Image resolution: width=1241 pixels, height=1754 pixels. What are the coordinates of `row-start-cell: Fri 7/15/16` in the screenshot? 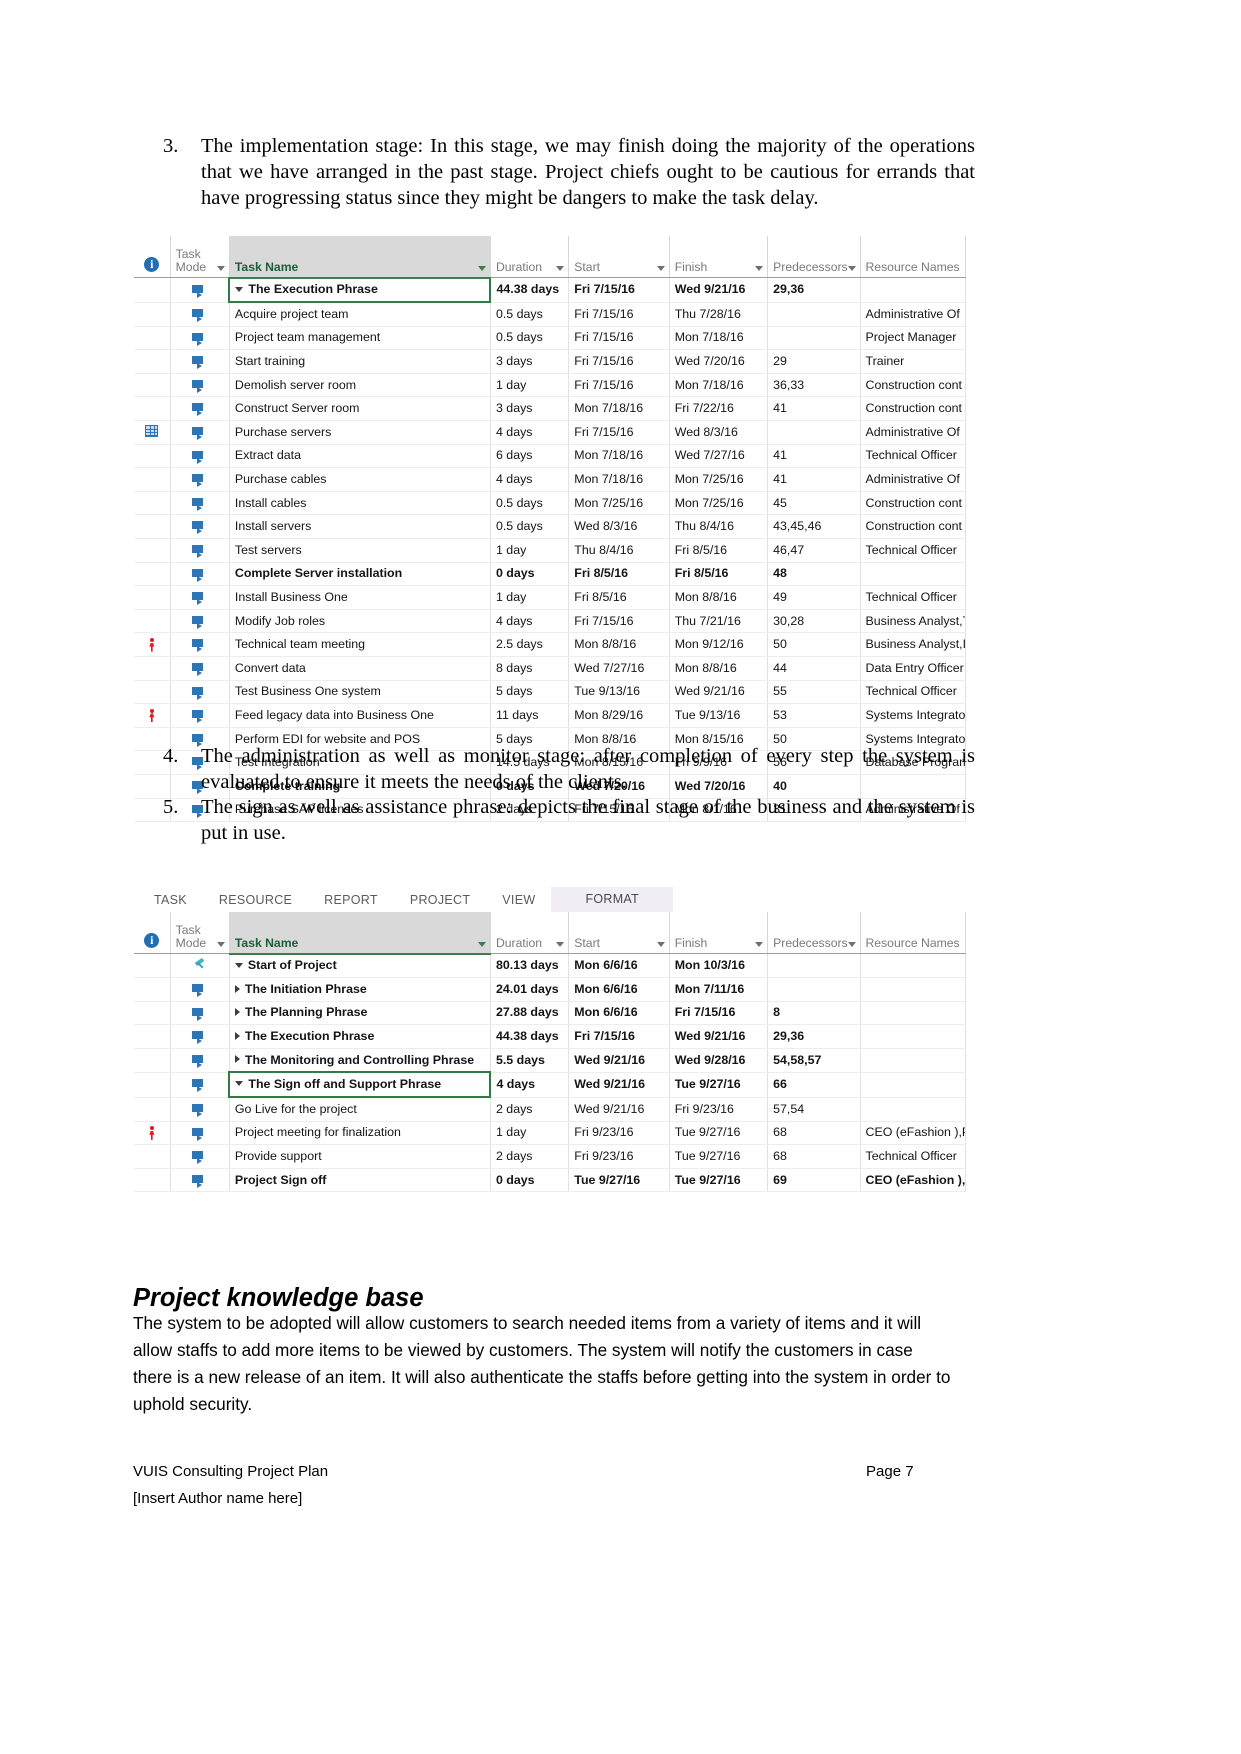 It's located at (619, 361).